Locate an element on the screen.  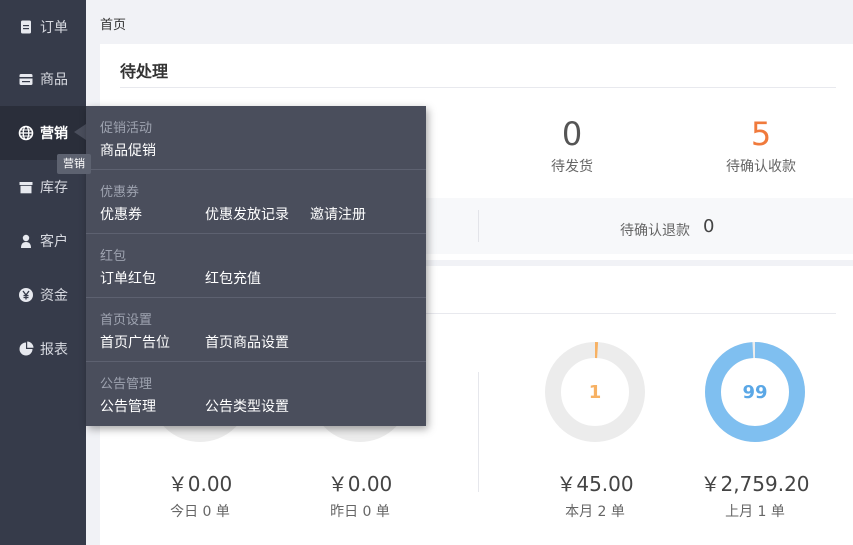
donut-value: 99 is located at coordinates (755, 392).